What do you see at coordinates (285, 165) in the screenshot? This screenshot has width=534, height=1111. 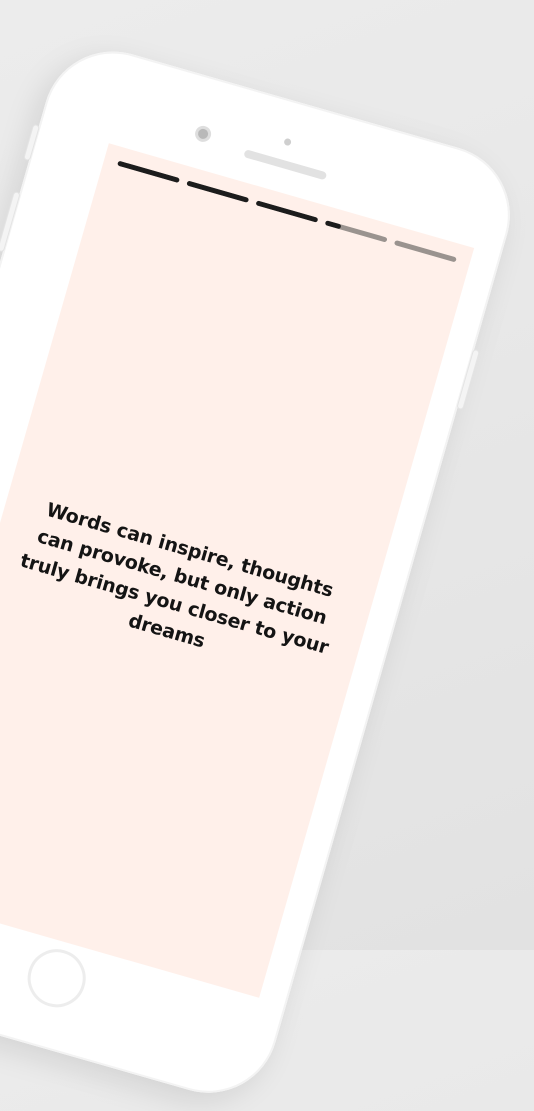 I see `earpiece-speaker` at bounding box center [285, 165].